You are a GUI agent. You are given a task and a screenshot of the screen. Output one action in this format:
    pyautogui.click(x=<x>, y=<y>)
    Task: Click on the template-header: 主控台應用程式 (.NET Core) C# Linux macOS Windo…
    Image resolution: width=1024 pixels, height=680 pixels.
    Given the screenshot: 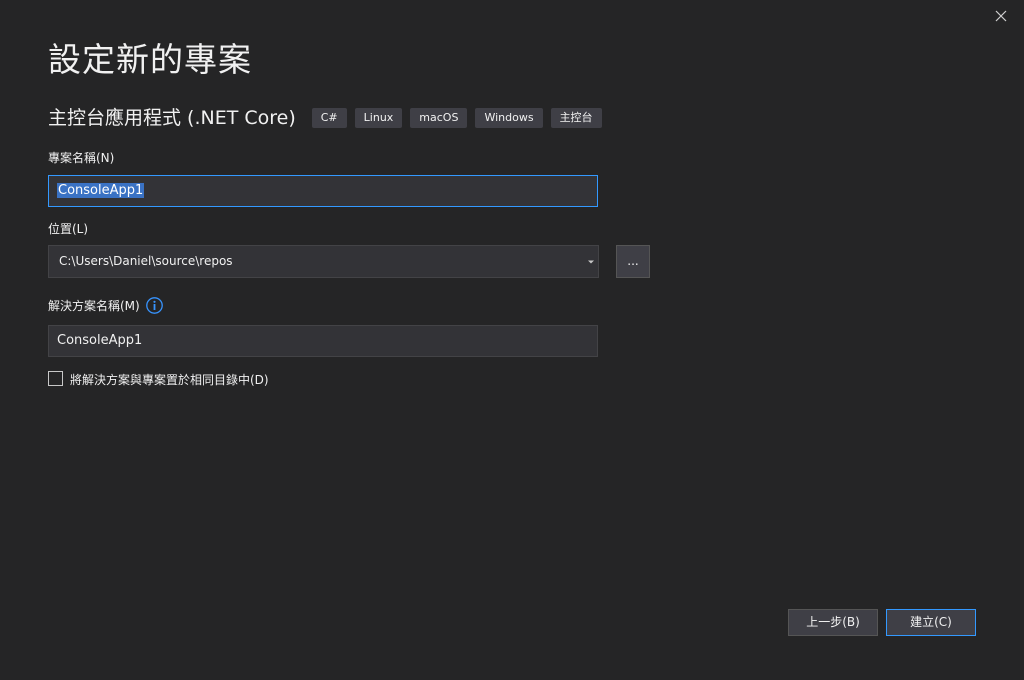 What is the action you would take?
    pyautogui.click(x=329, y=118)
    